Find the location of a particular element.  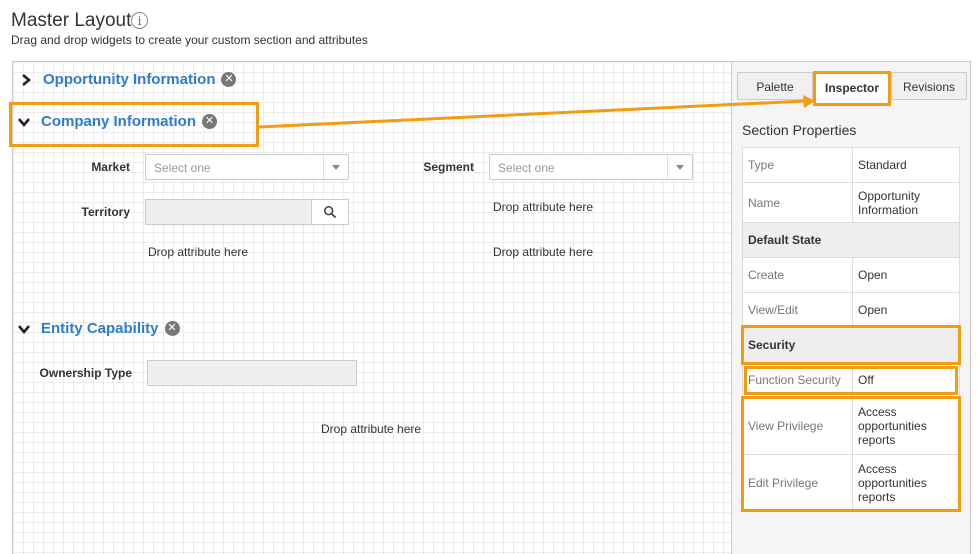

annotation-arrow is located at coordinates (536, 112).